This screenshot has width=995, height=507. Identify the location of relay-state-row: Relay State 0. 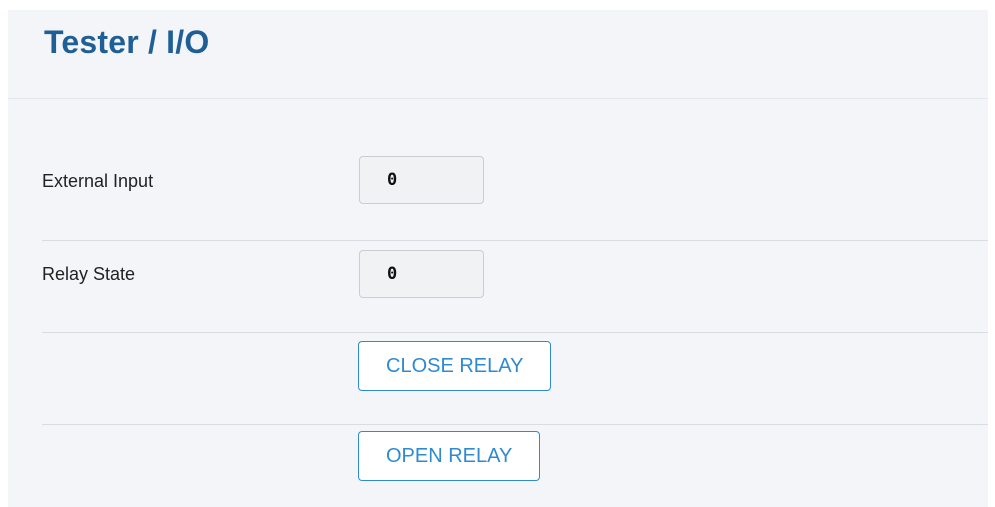
(515, 276).